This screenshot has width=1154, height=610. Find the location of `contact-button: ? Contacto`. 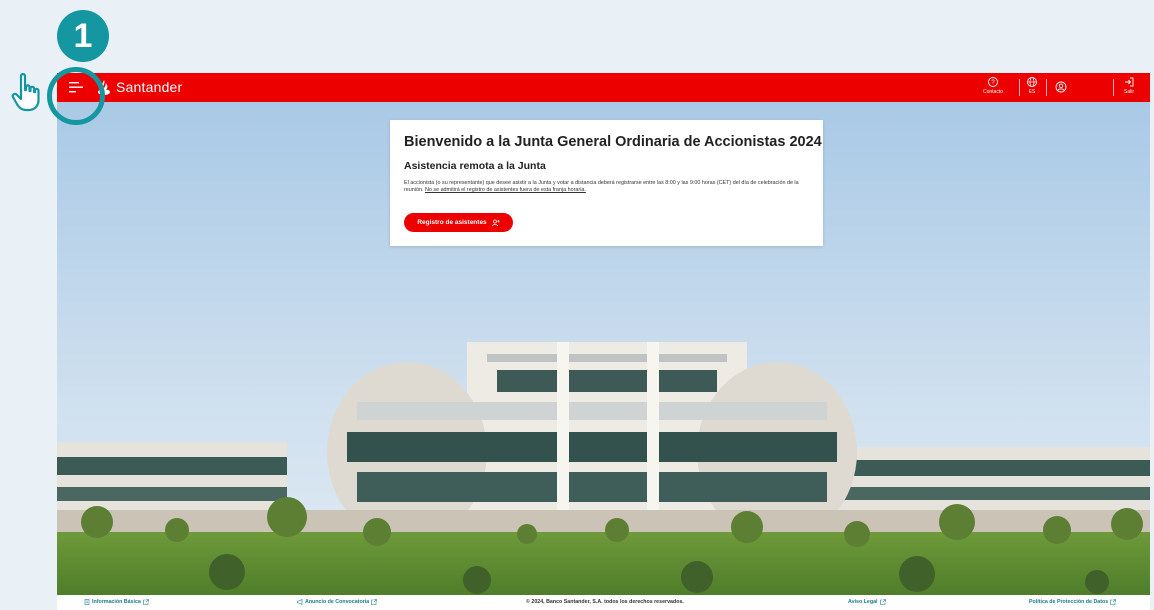

contact-button: ? Contacto is located at coordinates (993, 85).